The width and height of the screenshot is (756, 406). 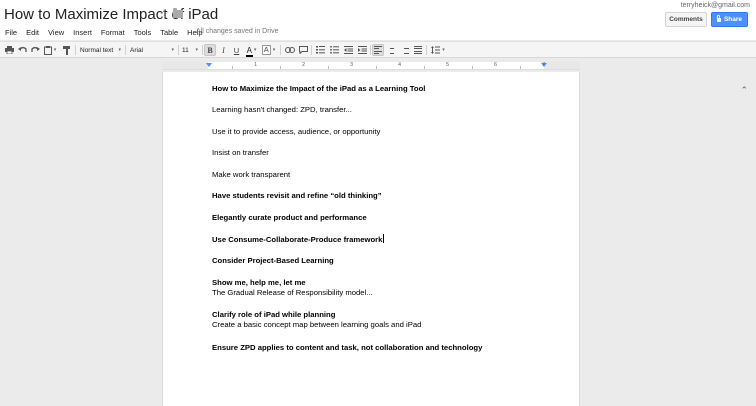 I want to click on paste-format-button: ▾, so click(x=50, y=50).